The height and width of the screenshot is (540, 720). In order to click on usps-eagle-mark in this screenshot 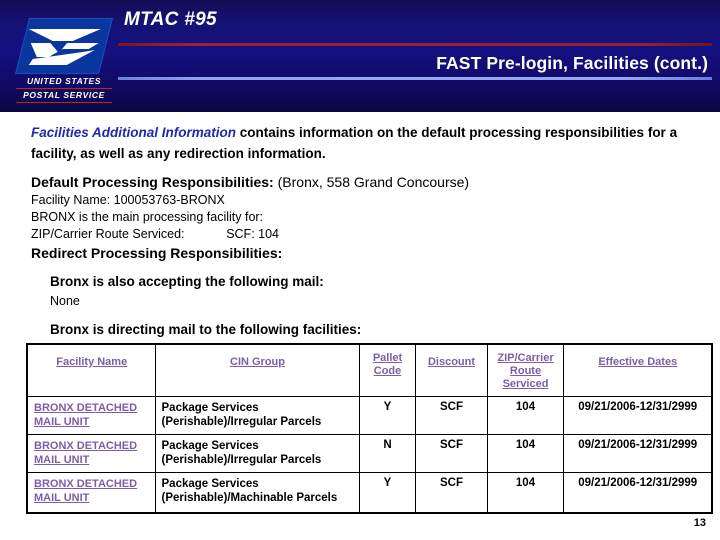, I will do `click(64, 46)`.